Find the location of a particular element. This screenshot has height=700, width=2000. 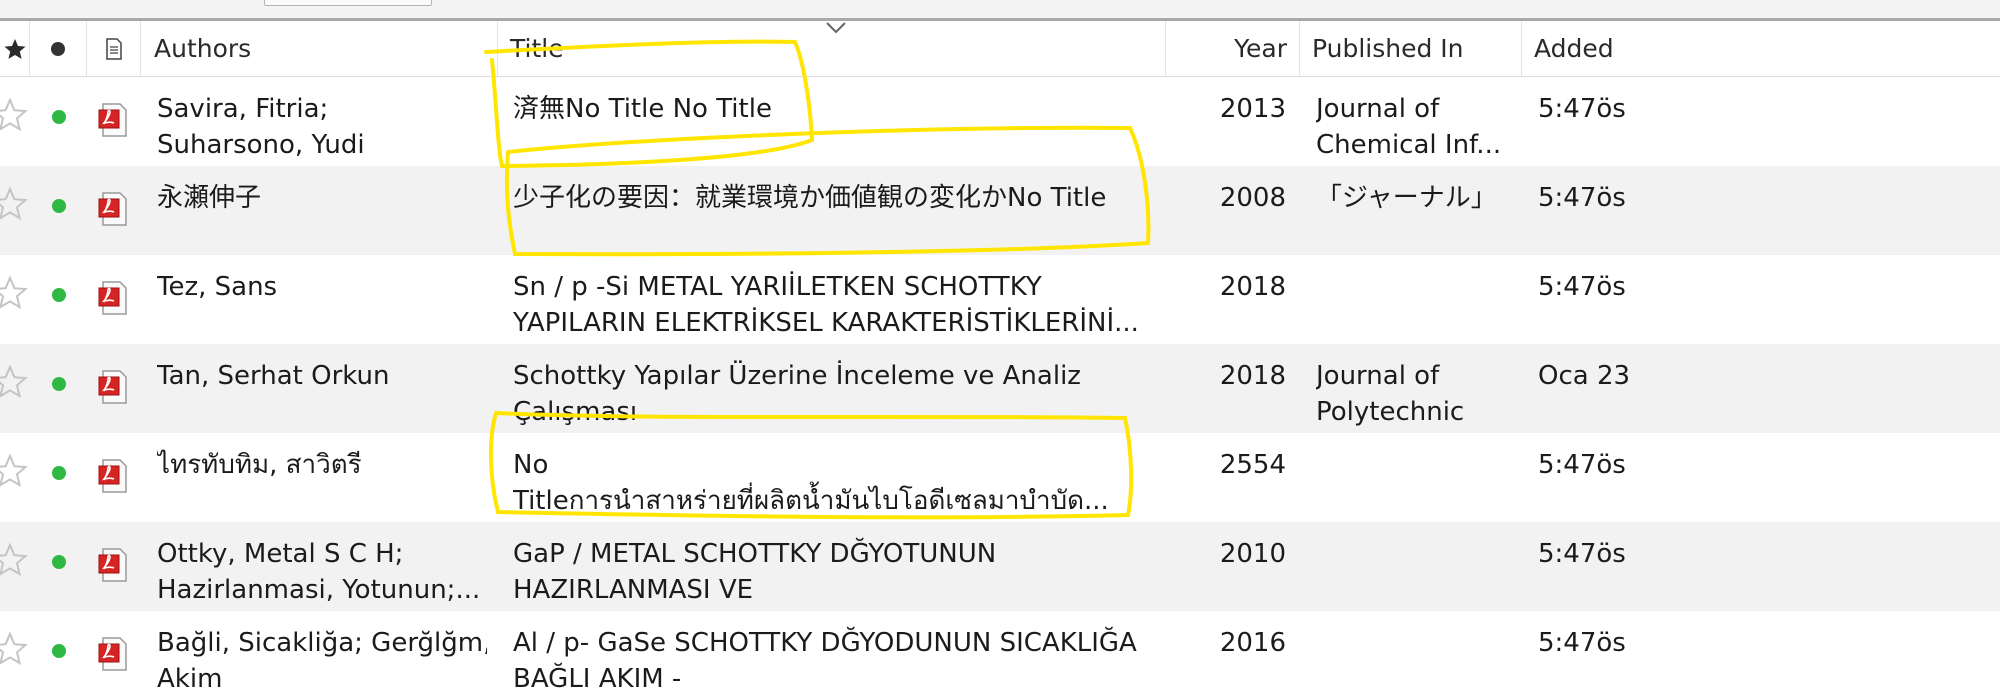

toolbar-button is located at coordinates (348, 3).